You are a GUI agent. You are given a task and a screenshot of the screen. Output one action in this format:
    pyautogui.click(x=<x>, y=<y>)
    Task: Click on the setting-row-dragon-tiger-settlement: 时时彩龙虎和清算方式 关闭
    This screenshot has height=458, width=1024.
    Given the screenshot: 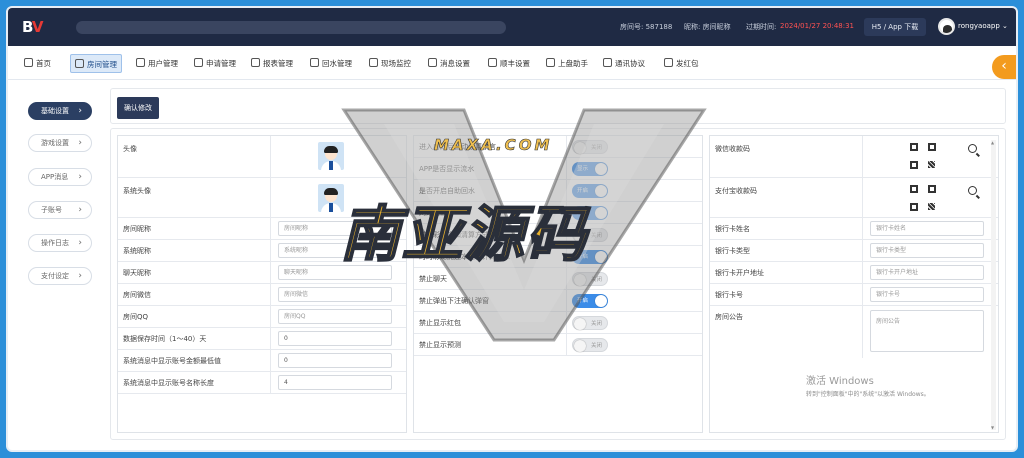 What is the action you would take?
    pyautogui.click(x=558, y=235)
    